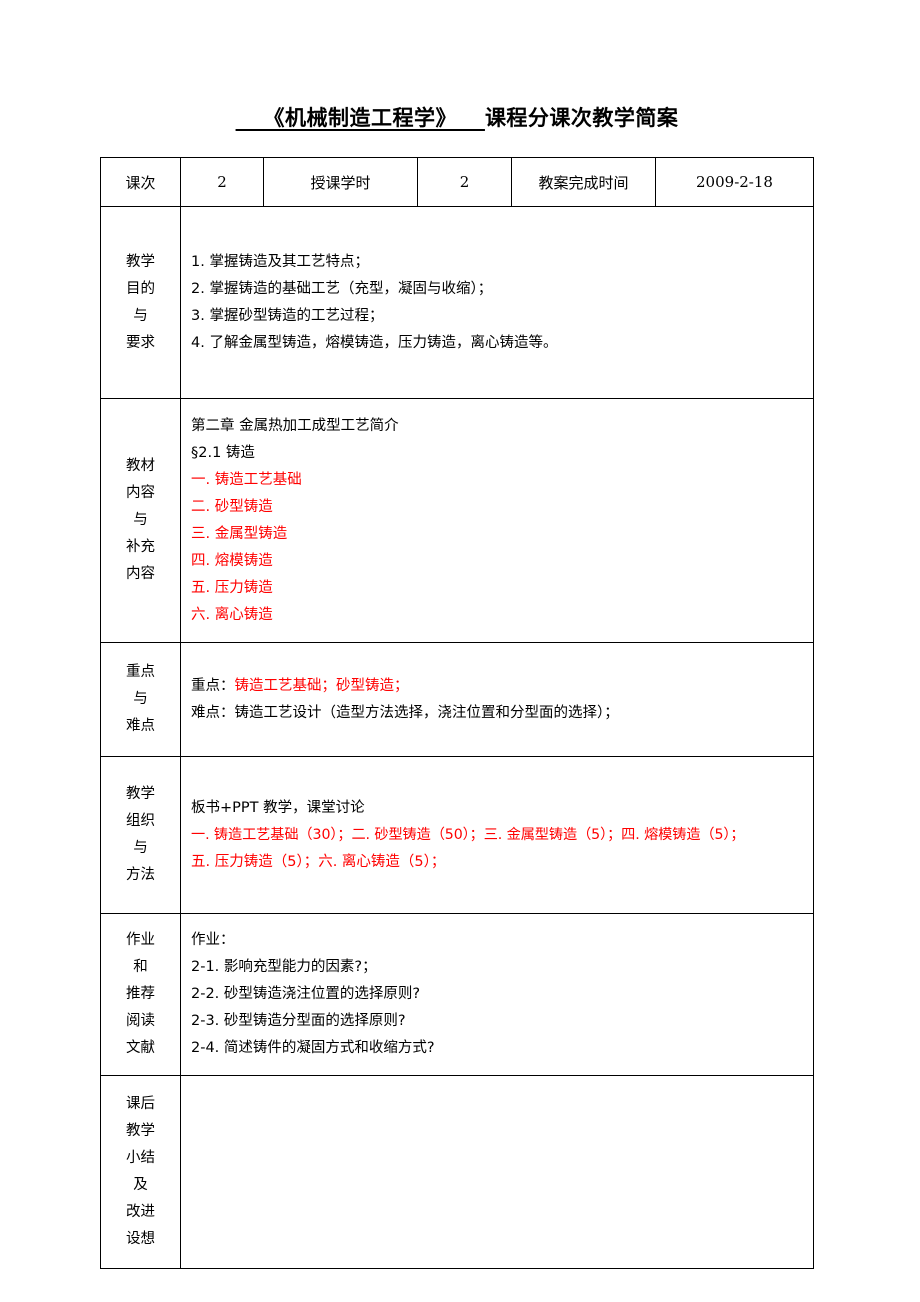 The image size is (920, 1302). What do you see at coordinates (313, 1048) in the screenshot?
I see `content-line: 2-4. 简述铸件的凝固方式和收缩方式?` at bounding box center [313, 1048].